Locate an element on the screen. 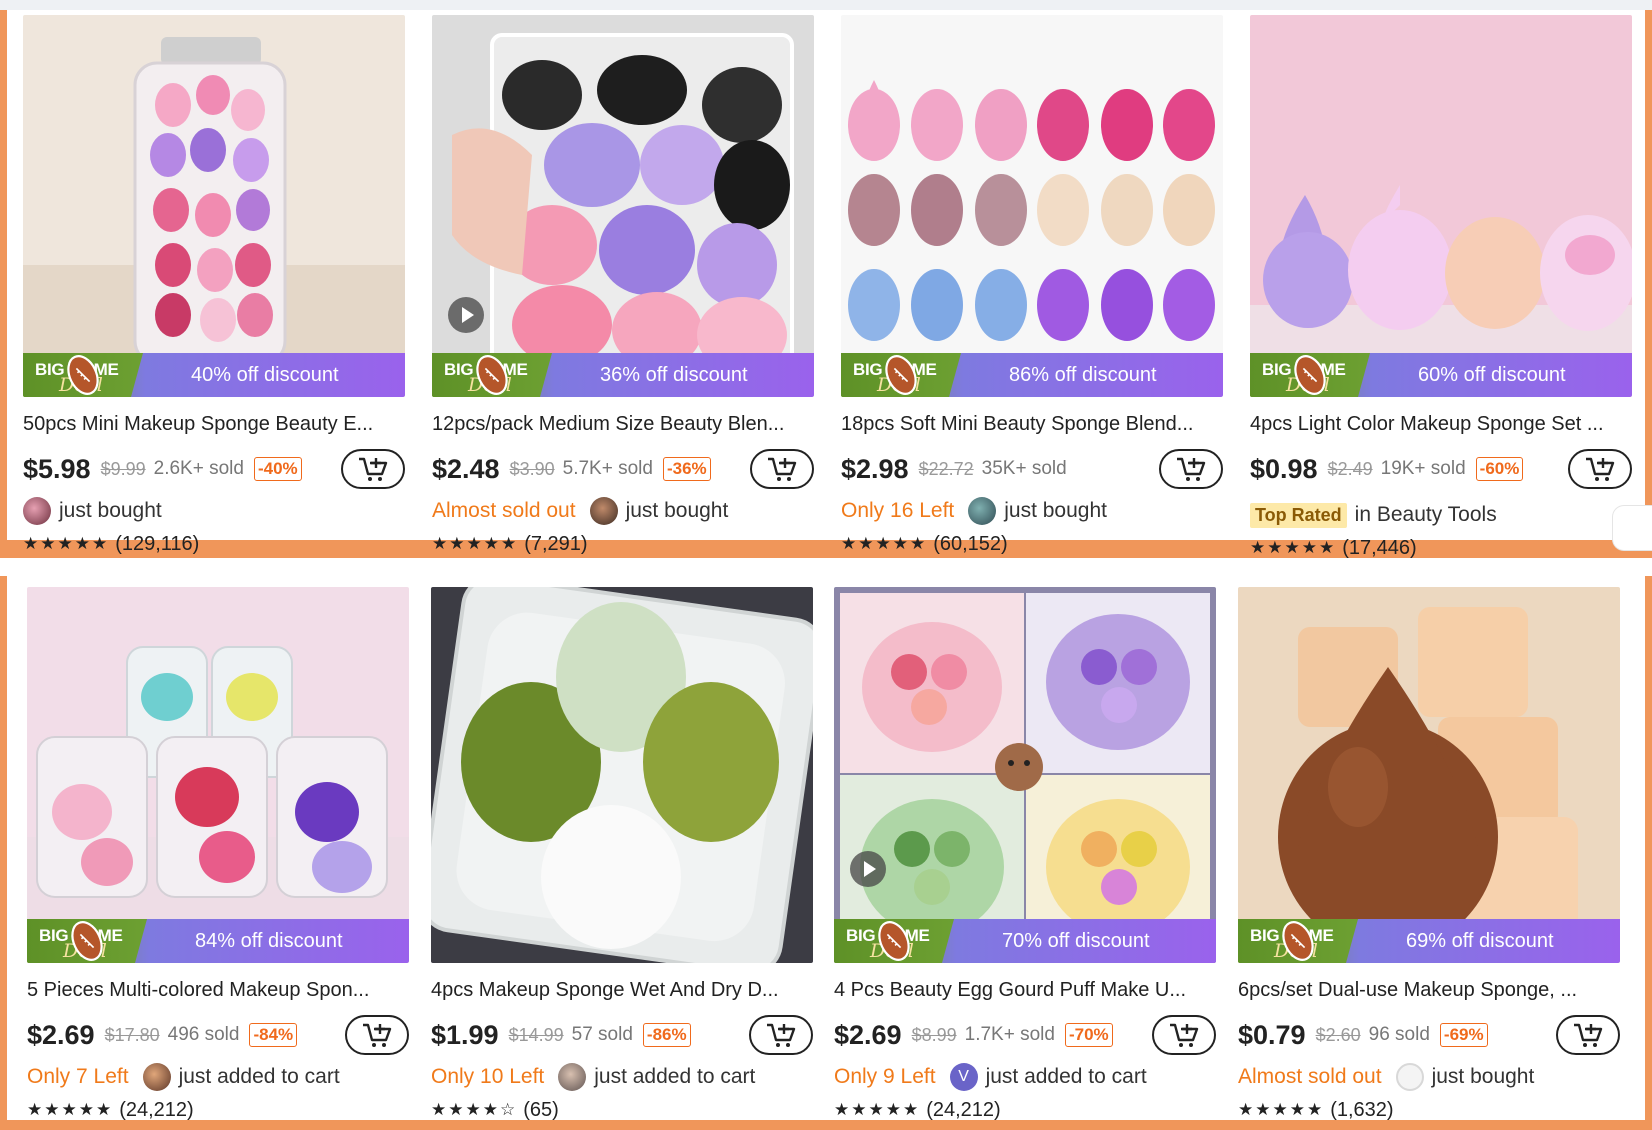 The width and height of the screenshot is (1652, 1130). product-image: BIG GAME Deal 40% off discount is located at coordinates (214, 206).